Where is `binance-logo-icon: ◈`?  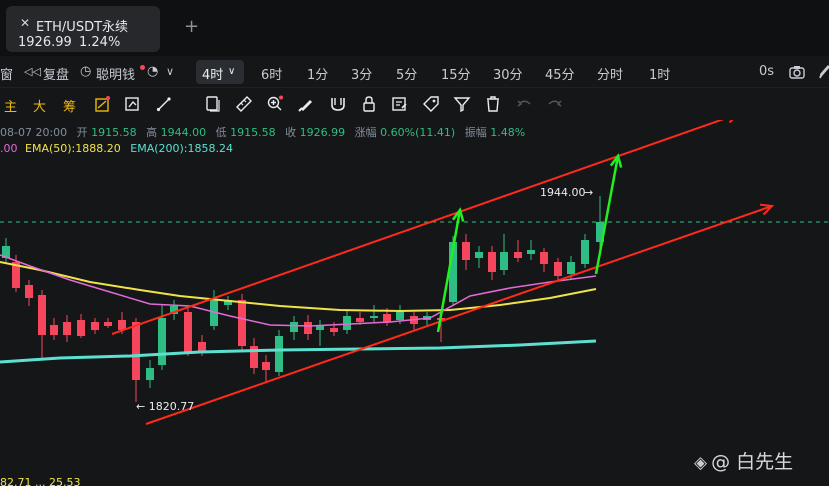 binance-logo-icon: ◈ is located at coordinates (701, 463).